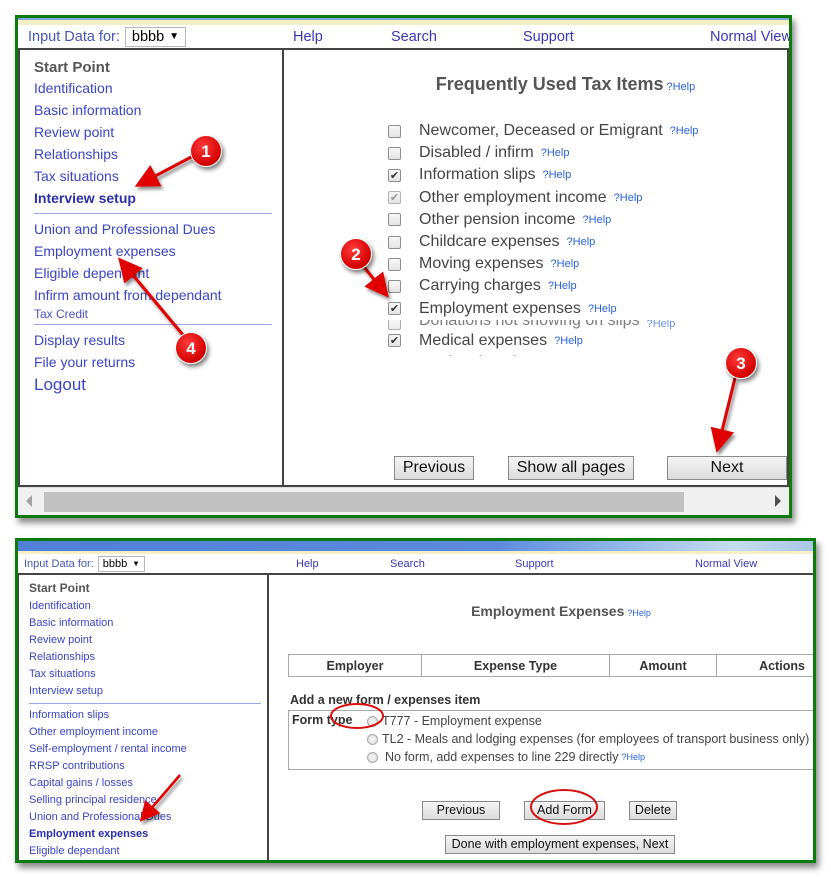  Describe the element at coordinates (727, 468) in the screenshot. I see `next-button: Next` at that location.